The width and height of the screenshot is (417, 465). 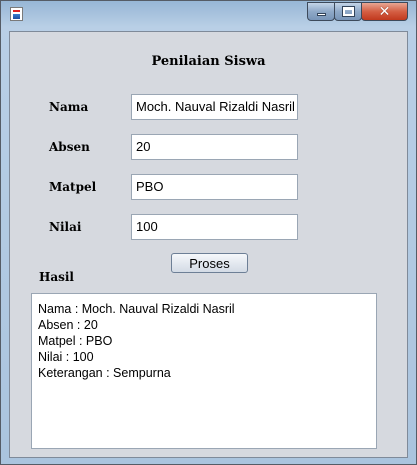 What do you see at coordinates (65, 227) in the screenshot?
I see `nilai-label: Nilai` at bounding box center [65, 227].